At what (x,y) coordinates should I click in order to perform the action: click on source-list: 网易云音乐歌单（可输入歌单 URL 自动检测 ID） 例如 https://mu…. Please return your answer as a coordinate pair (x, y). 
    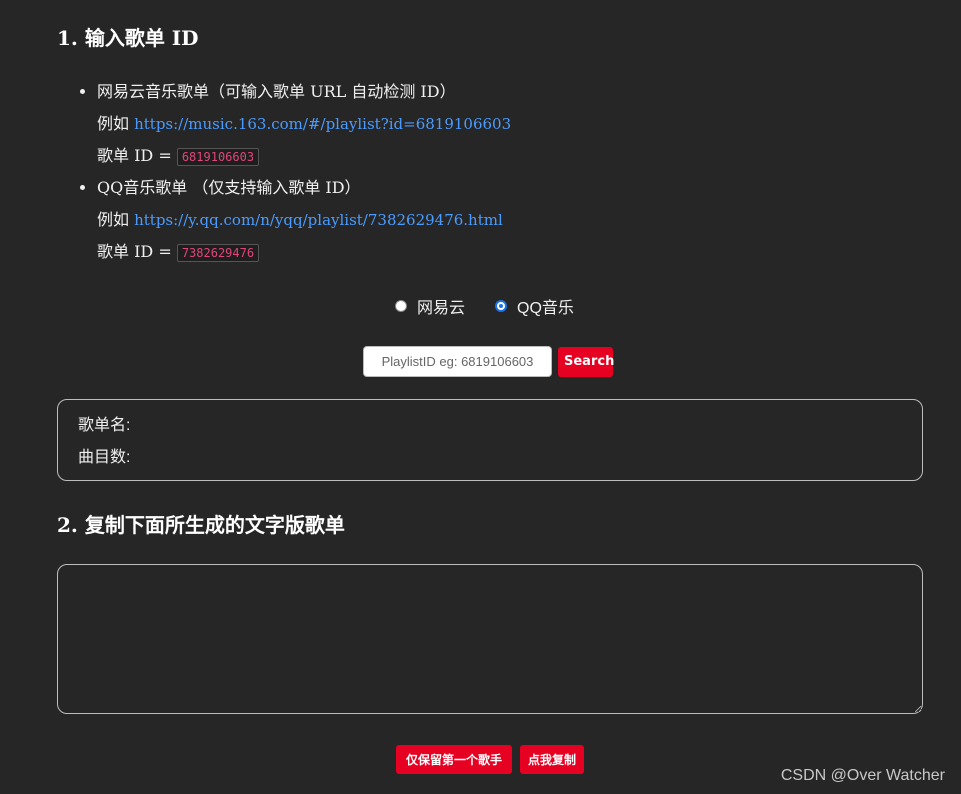
    Looking at the image, I should click on (295, 176).